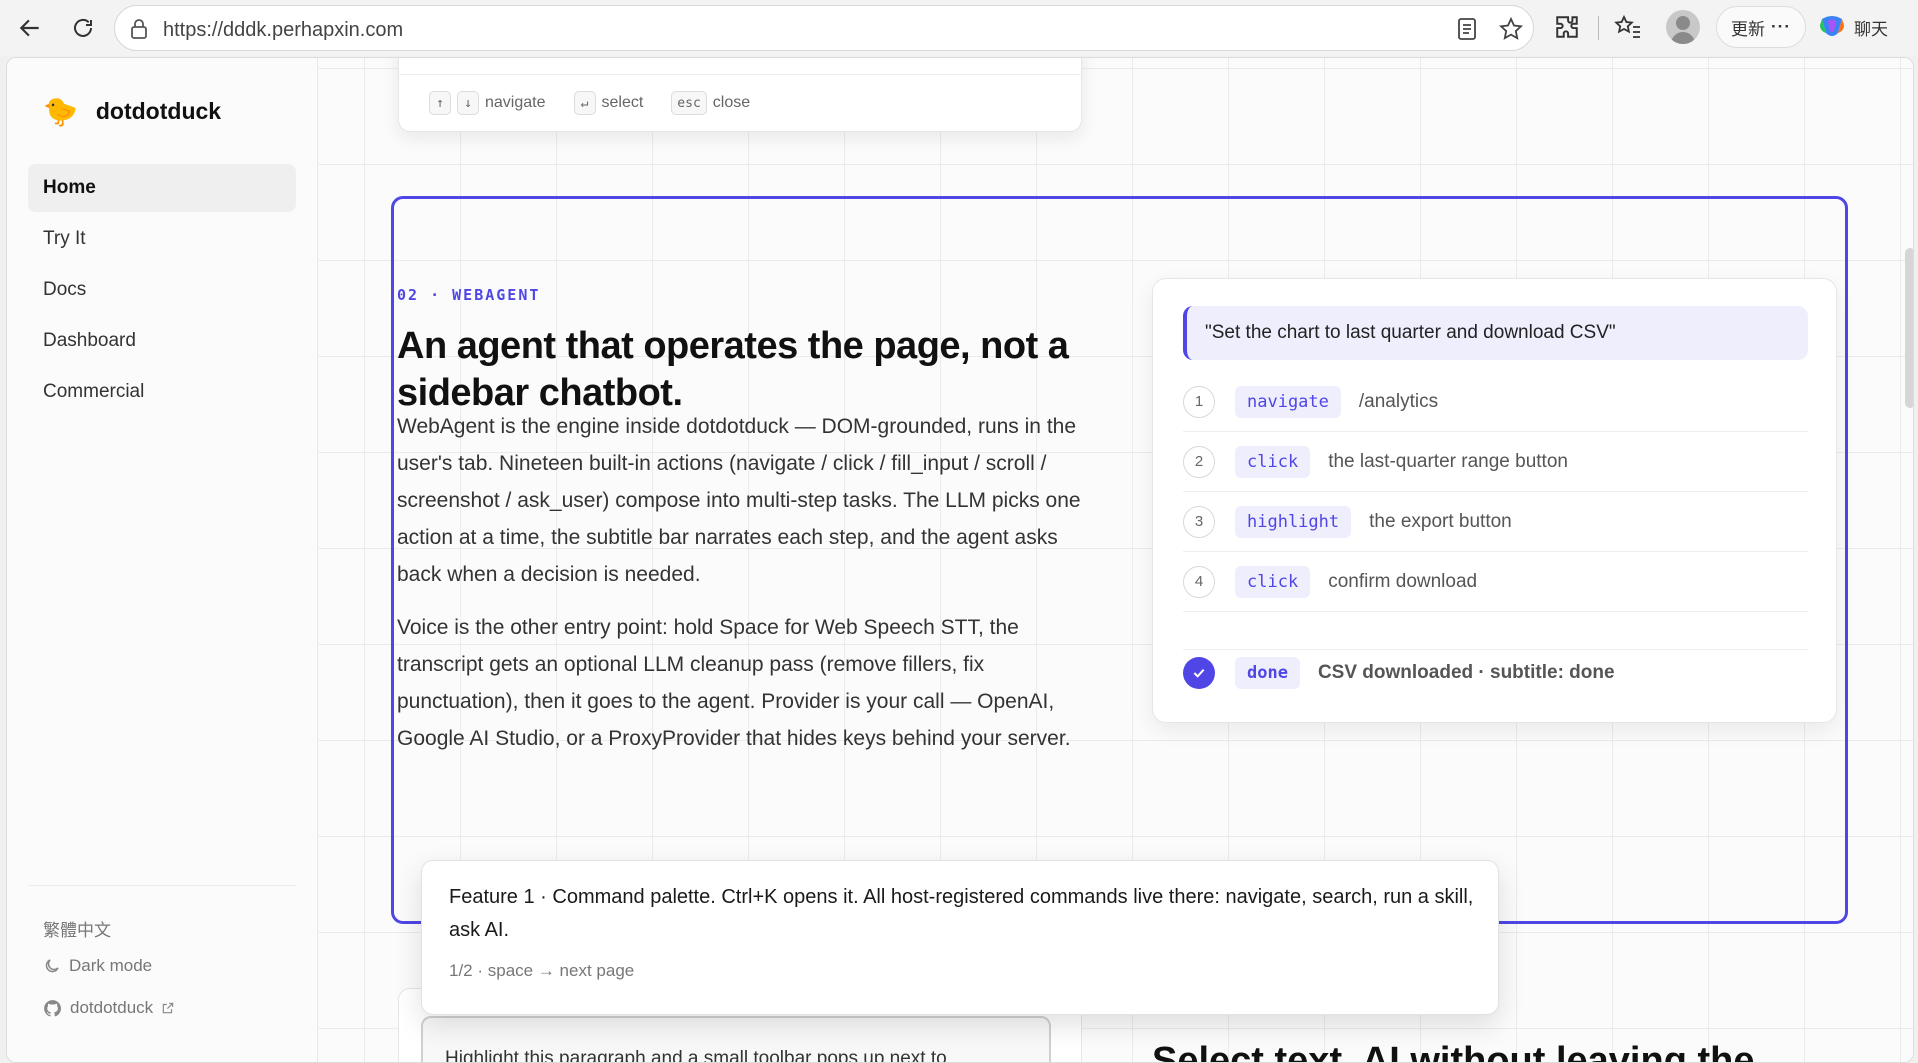  What do you see at coordinates (52, 966) in the screenshot?
I see `moon-icon` at bounding box center [52, 966].